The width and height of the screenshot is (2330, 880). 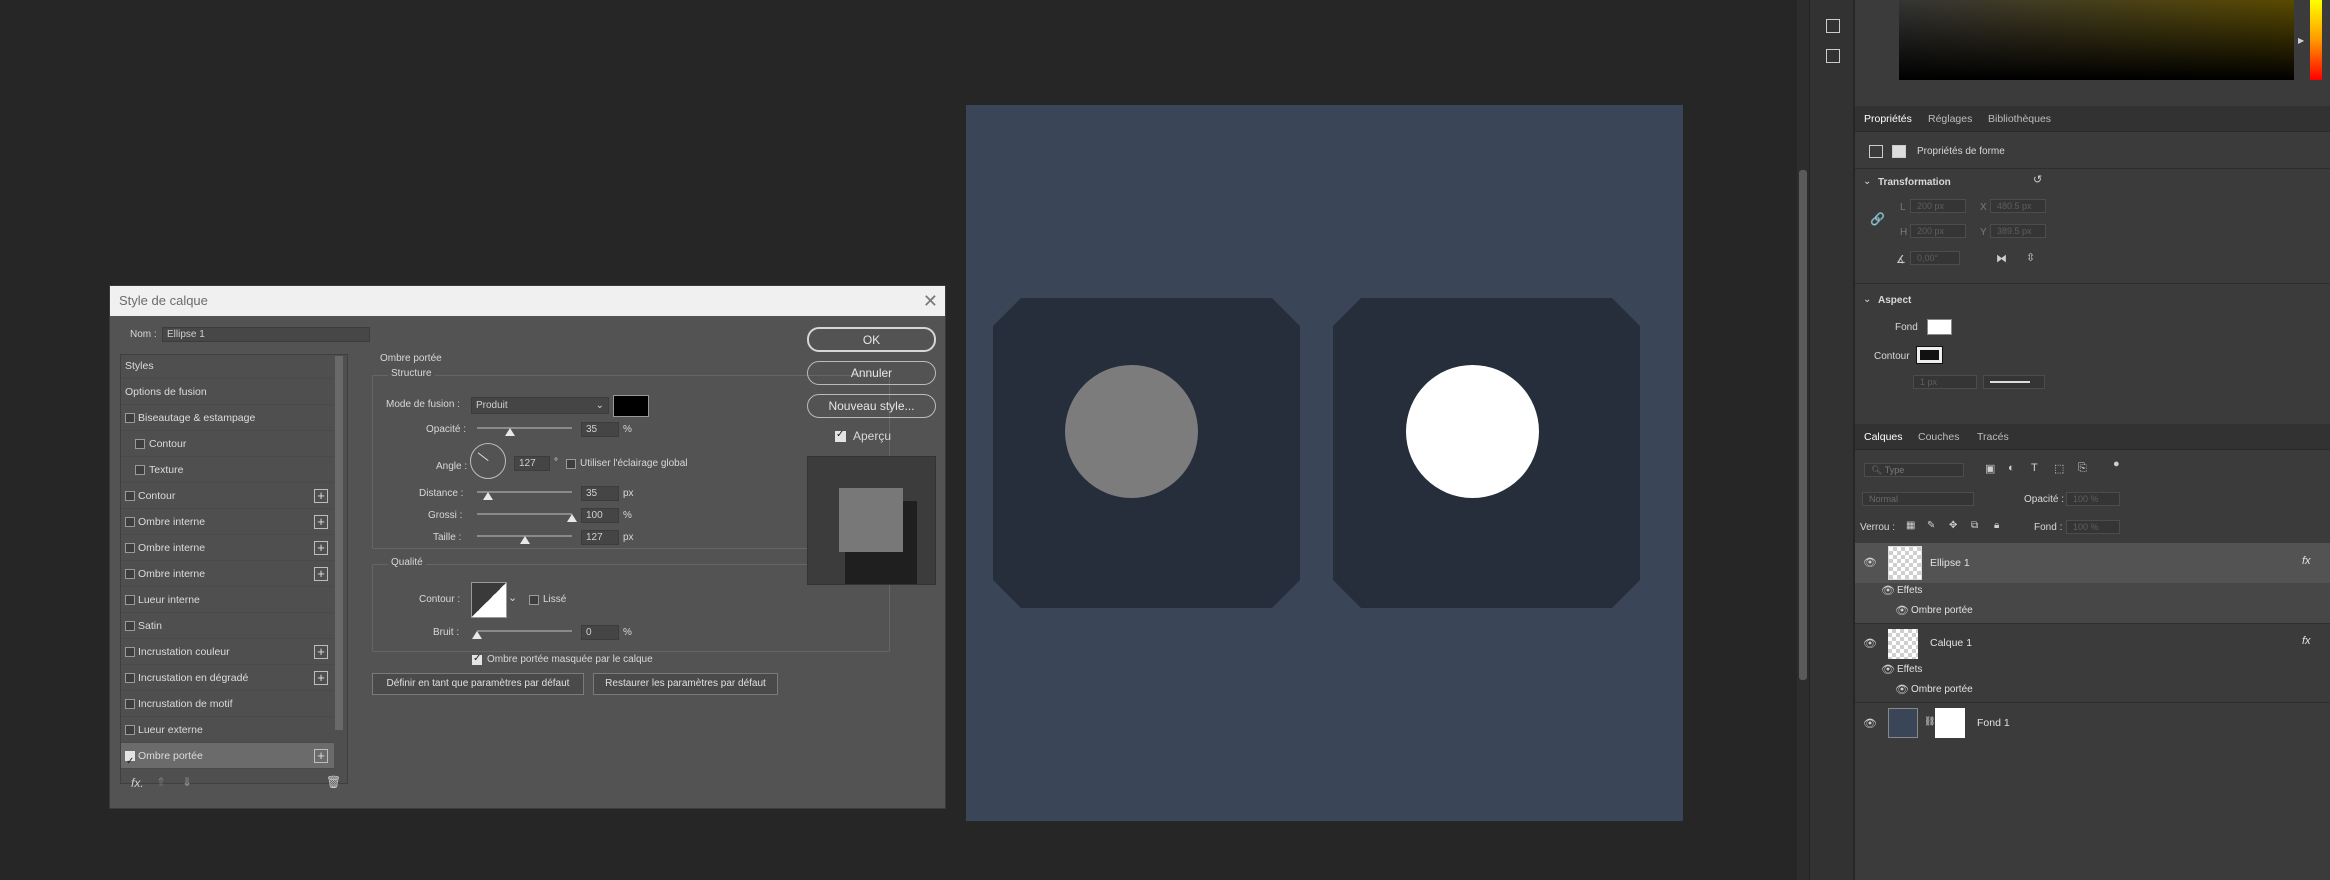 What do you see at coordinates (1833, 26) in the screenshot?
I see `libraries-panel-icon` at bounding box center [1833, 26].